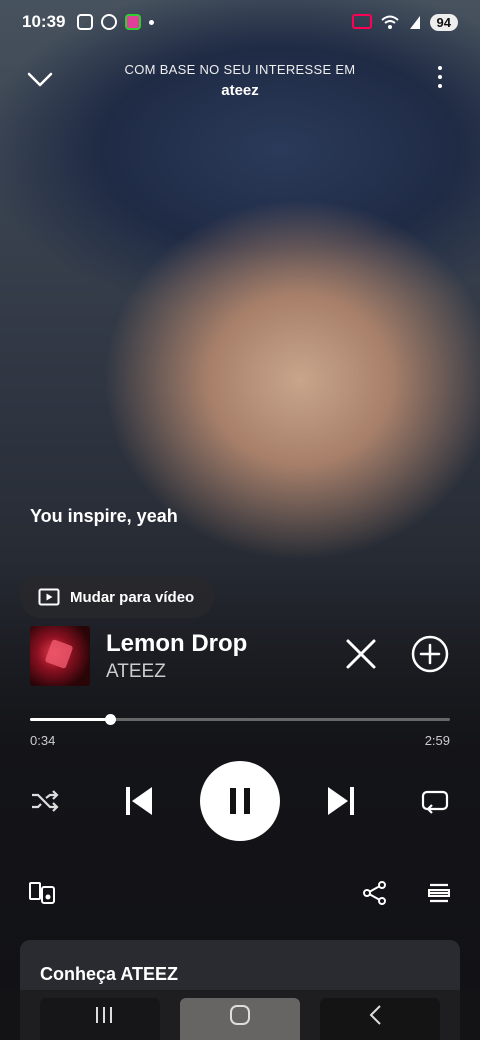 The height and width of the screenshot is (1040, 480). I want to click on chevron-down-icon, so click(40, 79).